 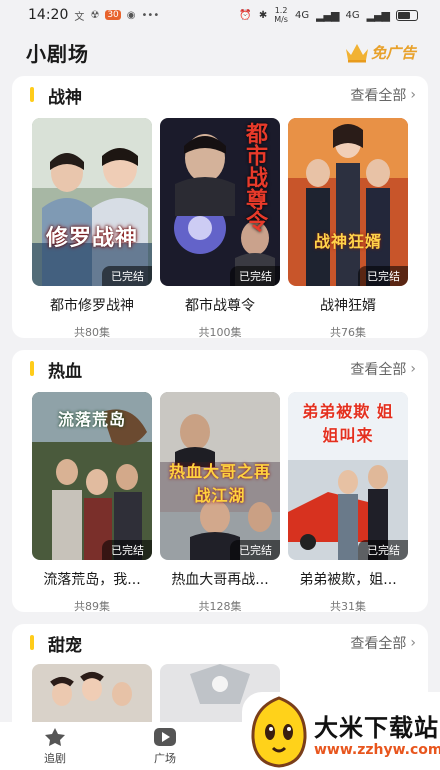 What do you see at coordinates (263, 15) in the screenshot?
I see `bluetooth-icon: ✱` at bounding box center [263, 15].